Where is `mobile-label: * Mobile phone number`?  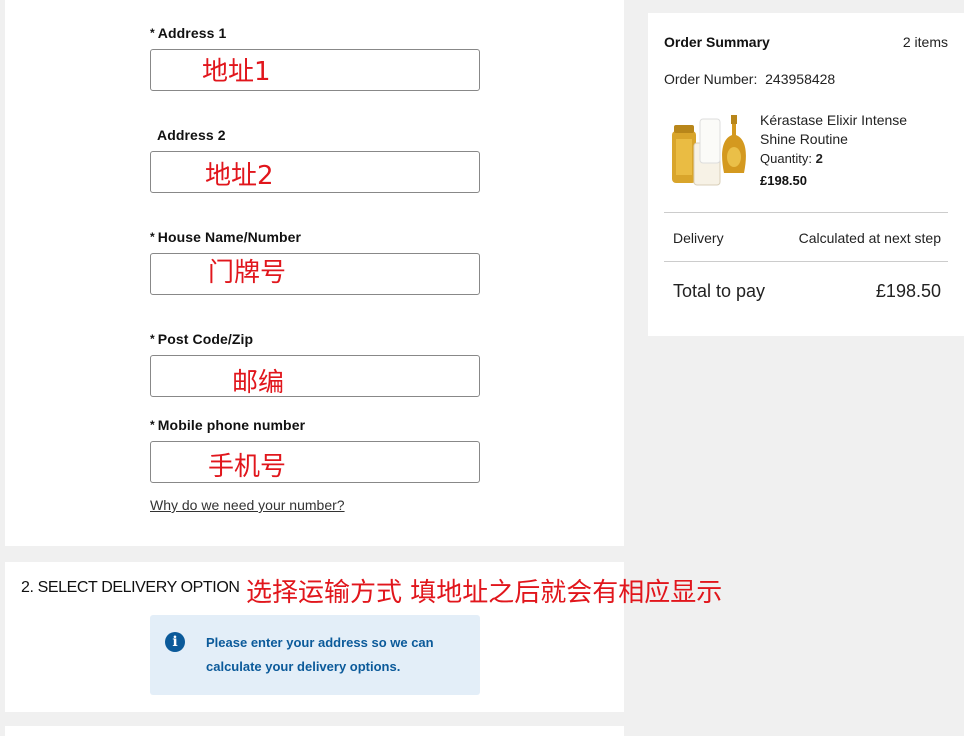
mobile-label: * Mobile phone number is located at coordinates (228, 425).